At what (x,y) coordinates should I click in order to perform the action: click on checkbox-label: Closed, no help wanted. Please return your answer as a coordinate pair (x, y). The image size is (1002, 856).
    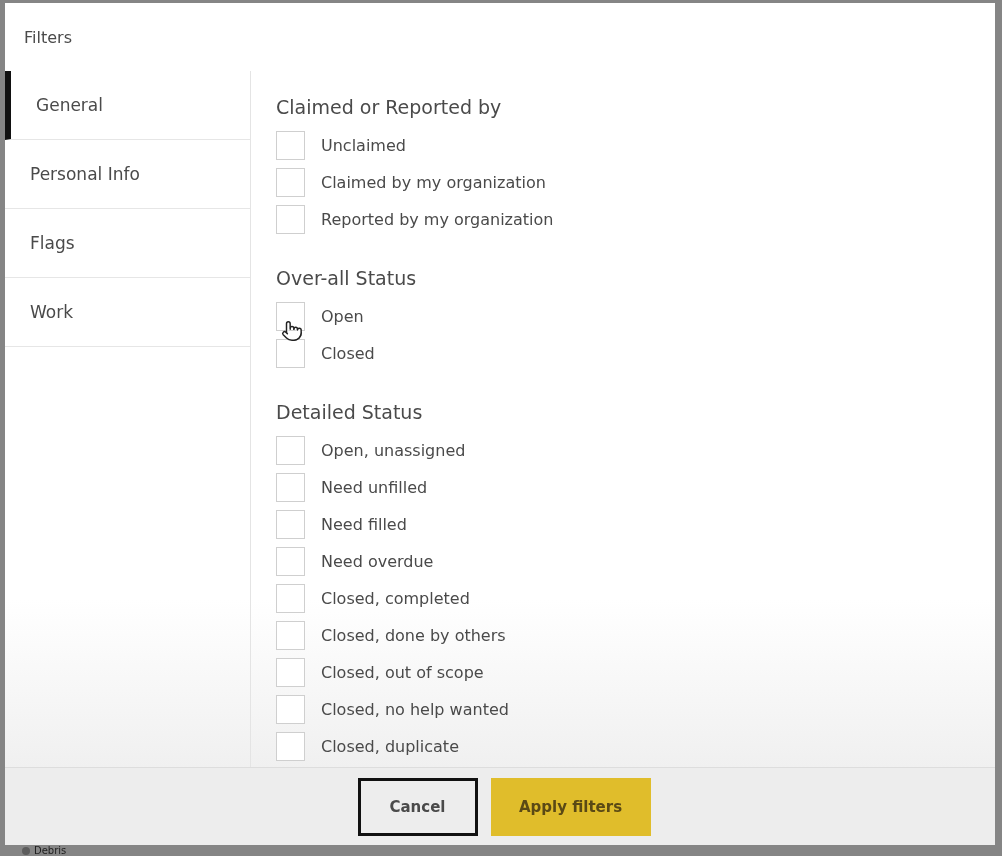
    Looking at the image, I should click on (415, 709).